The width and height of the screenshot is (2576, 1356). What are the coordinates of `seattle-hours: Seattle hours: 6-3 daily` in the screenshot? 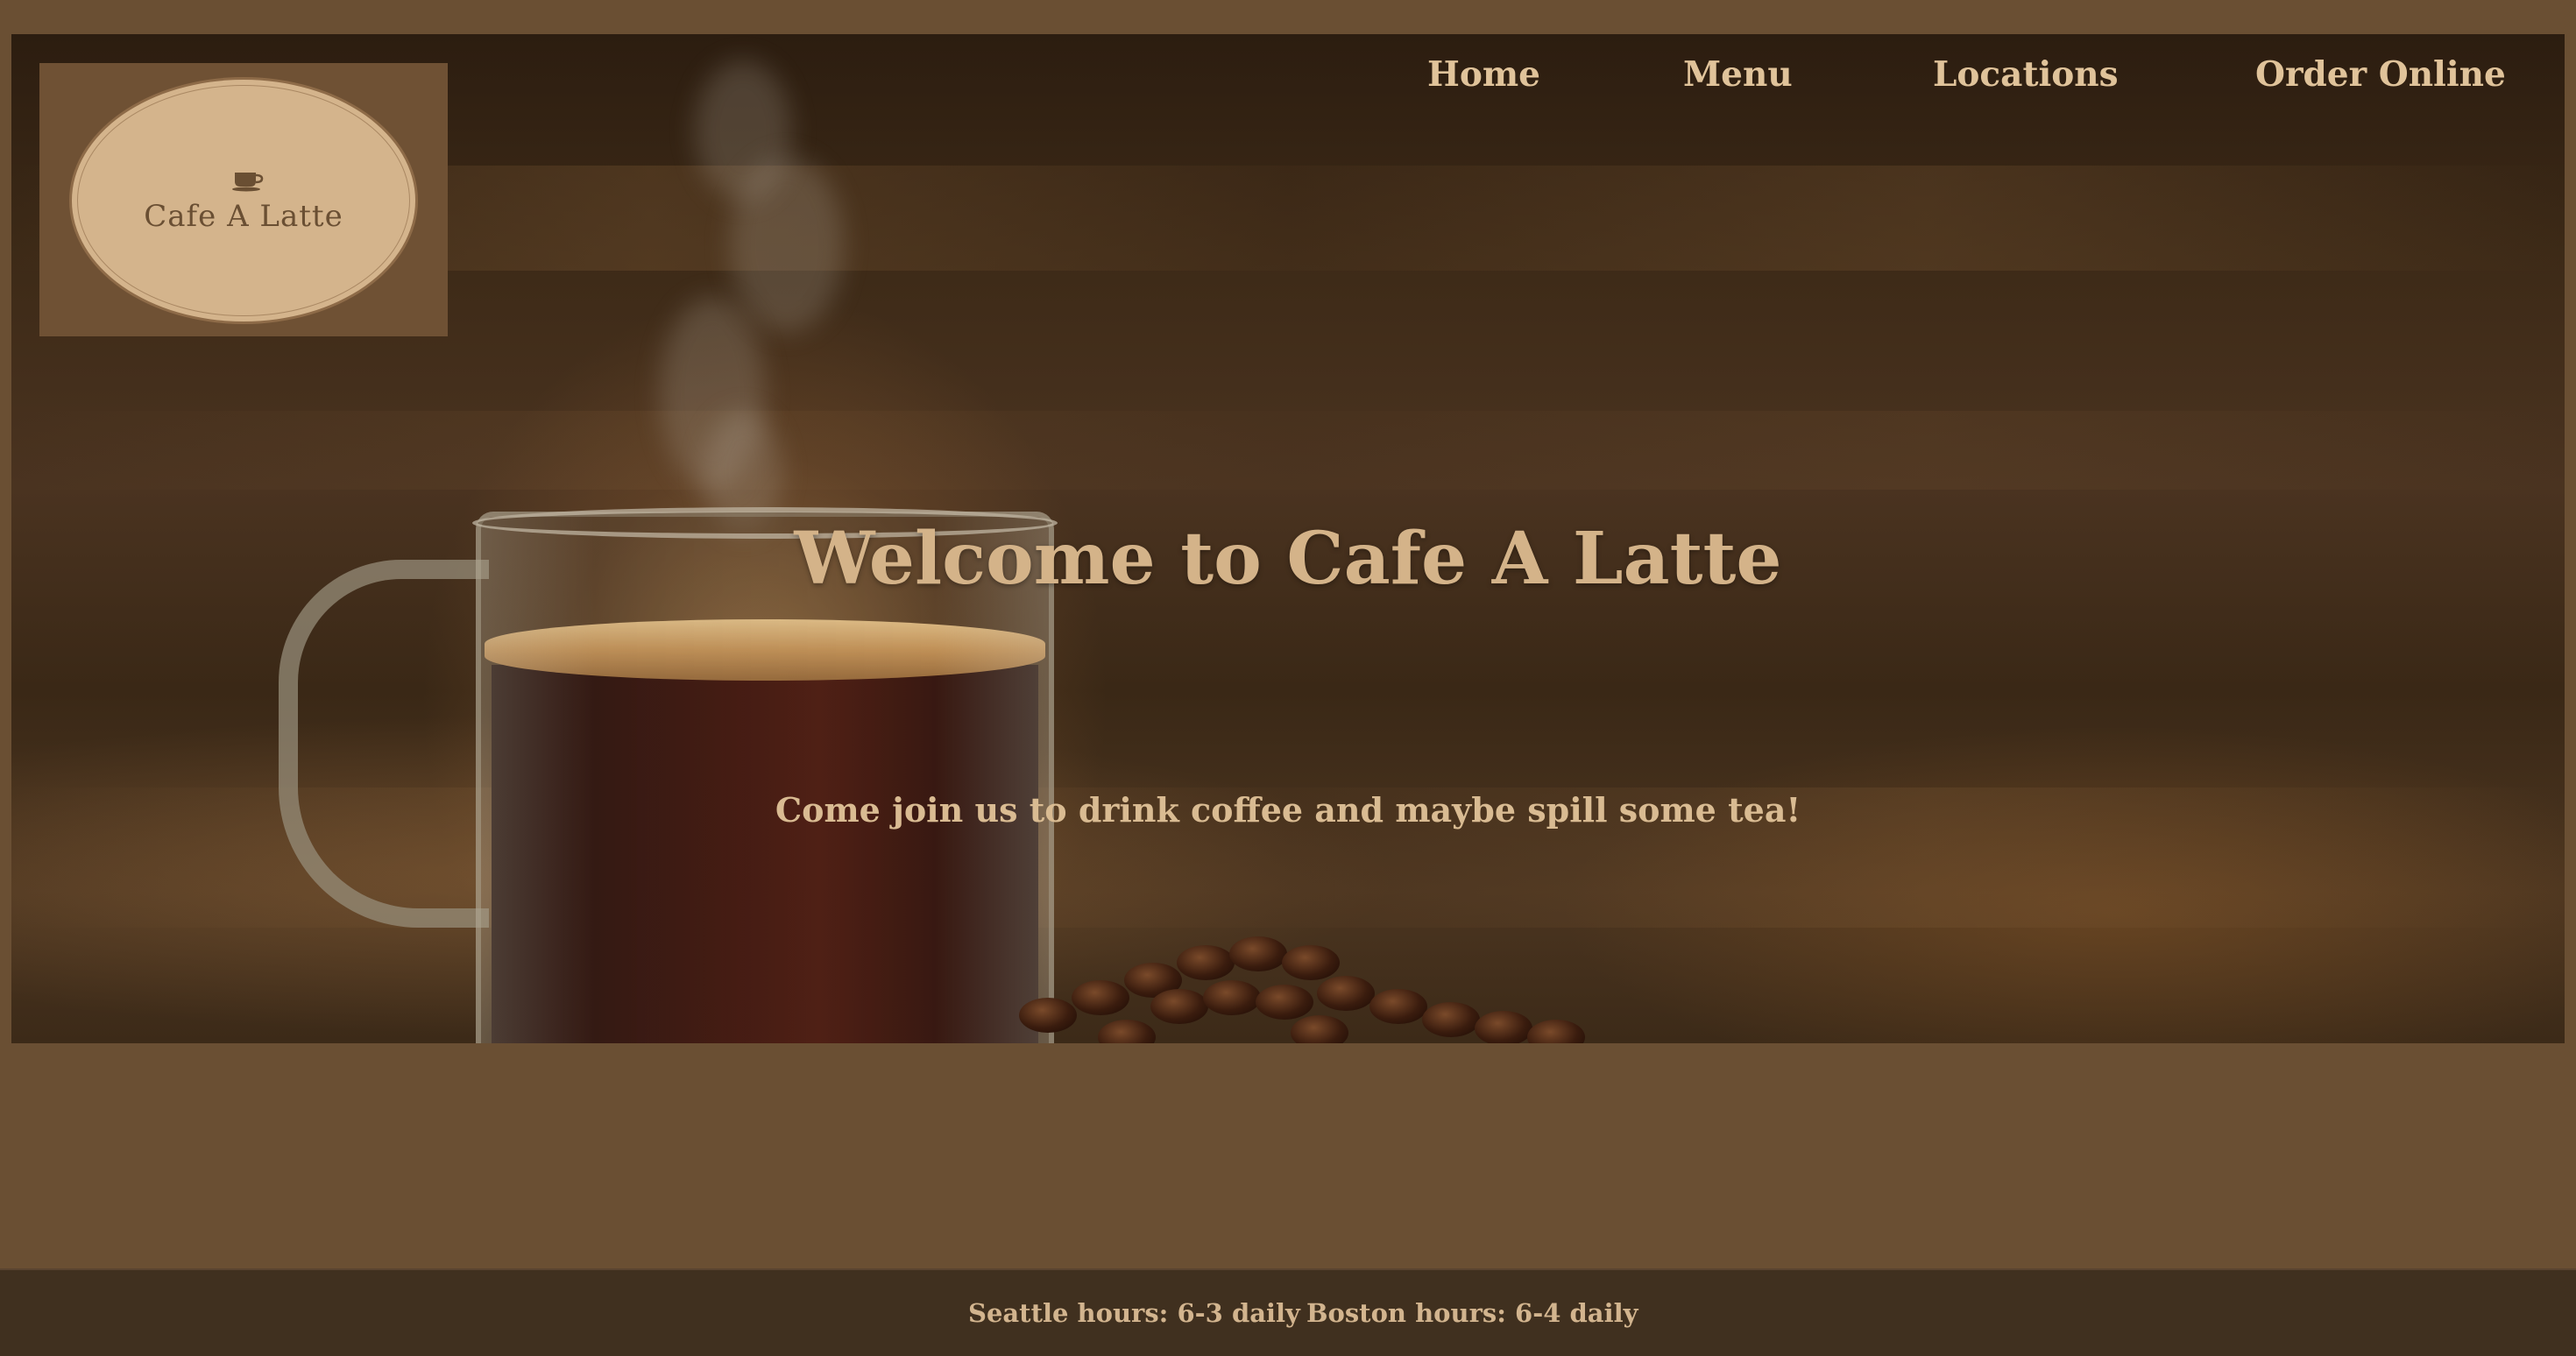 It's located at (1134, 1313).